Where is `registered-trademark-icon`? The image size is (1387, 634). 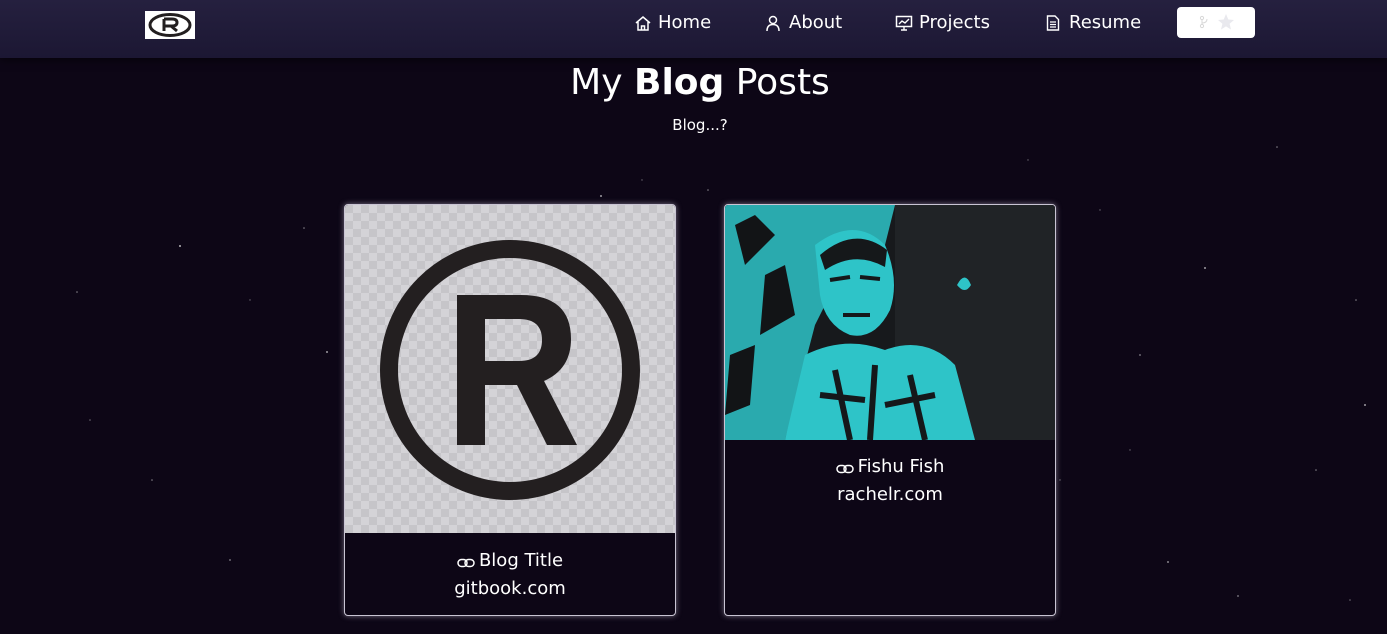
registered-trademark-icon is located at coordinates (170, 25).